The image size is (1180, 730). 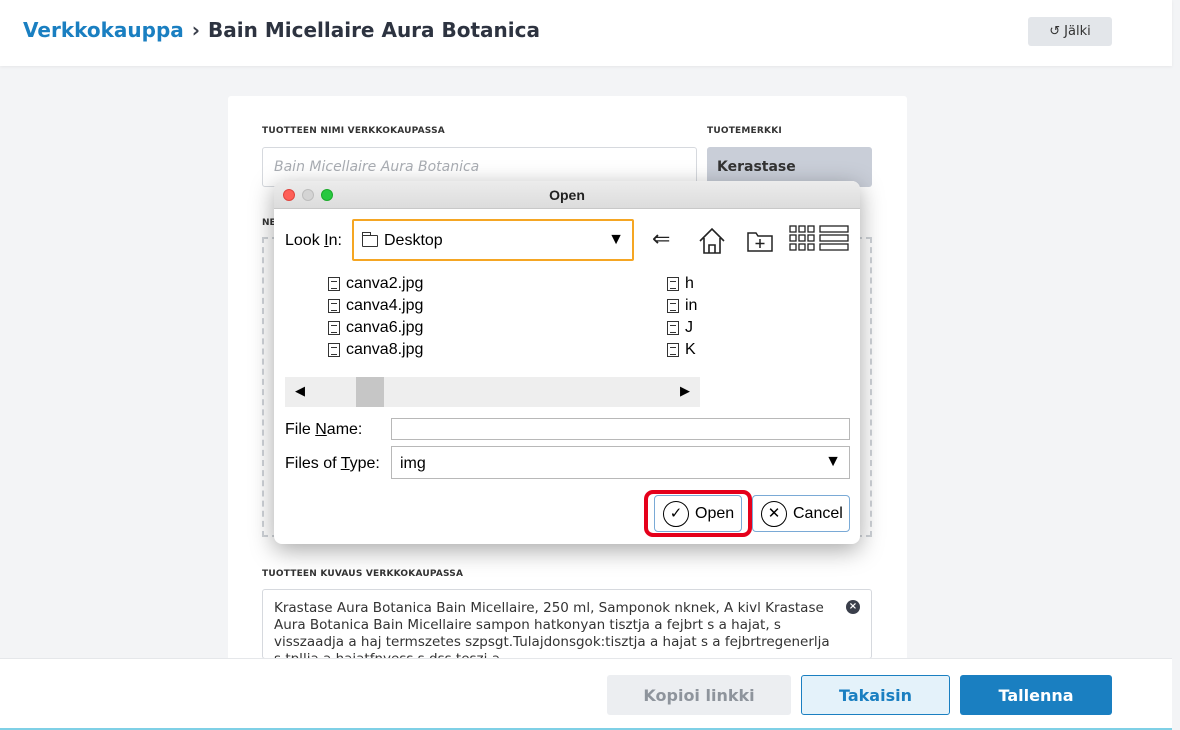 I want to click on product-name-label: TUOTTEEN NIMI VERKKOKAUPASSA, so click(x=353, y=131).